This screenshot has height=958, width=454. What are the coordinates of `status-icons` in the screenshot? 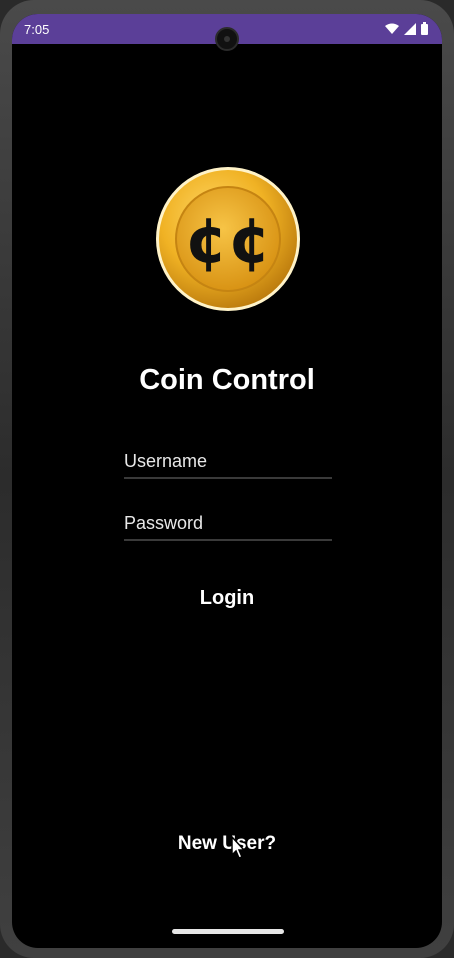 It's located at (406, 28).